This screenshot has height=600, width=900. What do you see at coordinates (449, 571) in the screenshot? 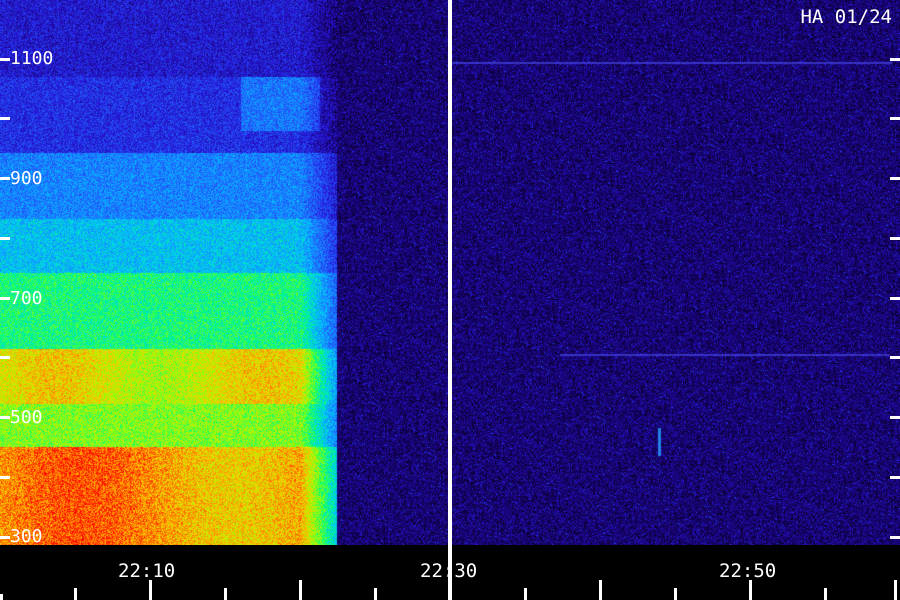
I see `x-label-2230: 22:30` at bounding box center [449, 571].